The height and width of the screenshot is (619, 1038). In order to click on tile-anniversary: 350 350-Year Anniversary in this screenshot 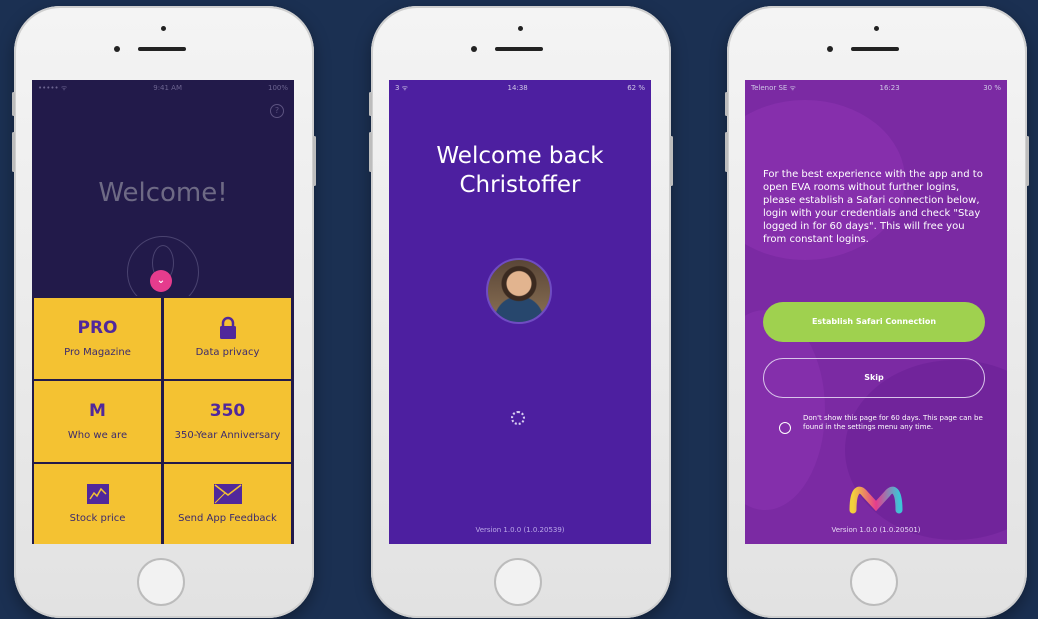, I will do `click(227, 421)`.